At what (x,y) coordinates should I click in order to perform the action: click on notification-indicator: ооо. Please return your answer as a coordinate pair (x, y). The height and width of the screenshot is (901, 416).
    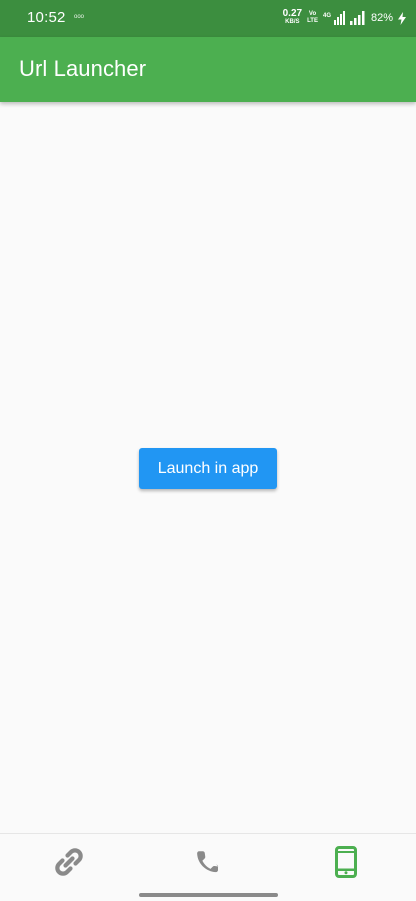
    Looking at the image, I should click on (79, 17).